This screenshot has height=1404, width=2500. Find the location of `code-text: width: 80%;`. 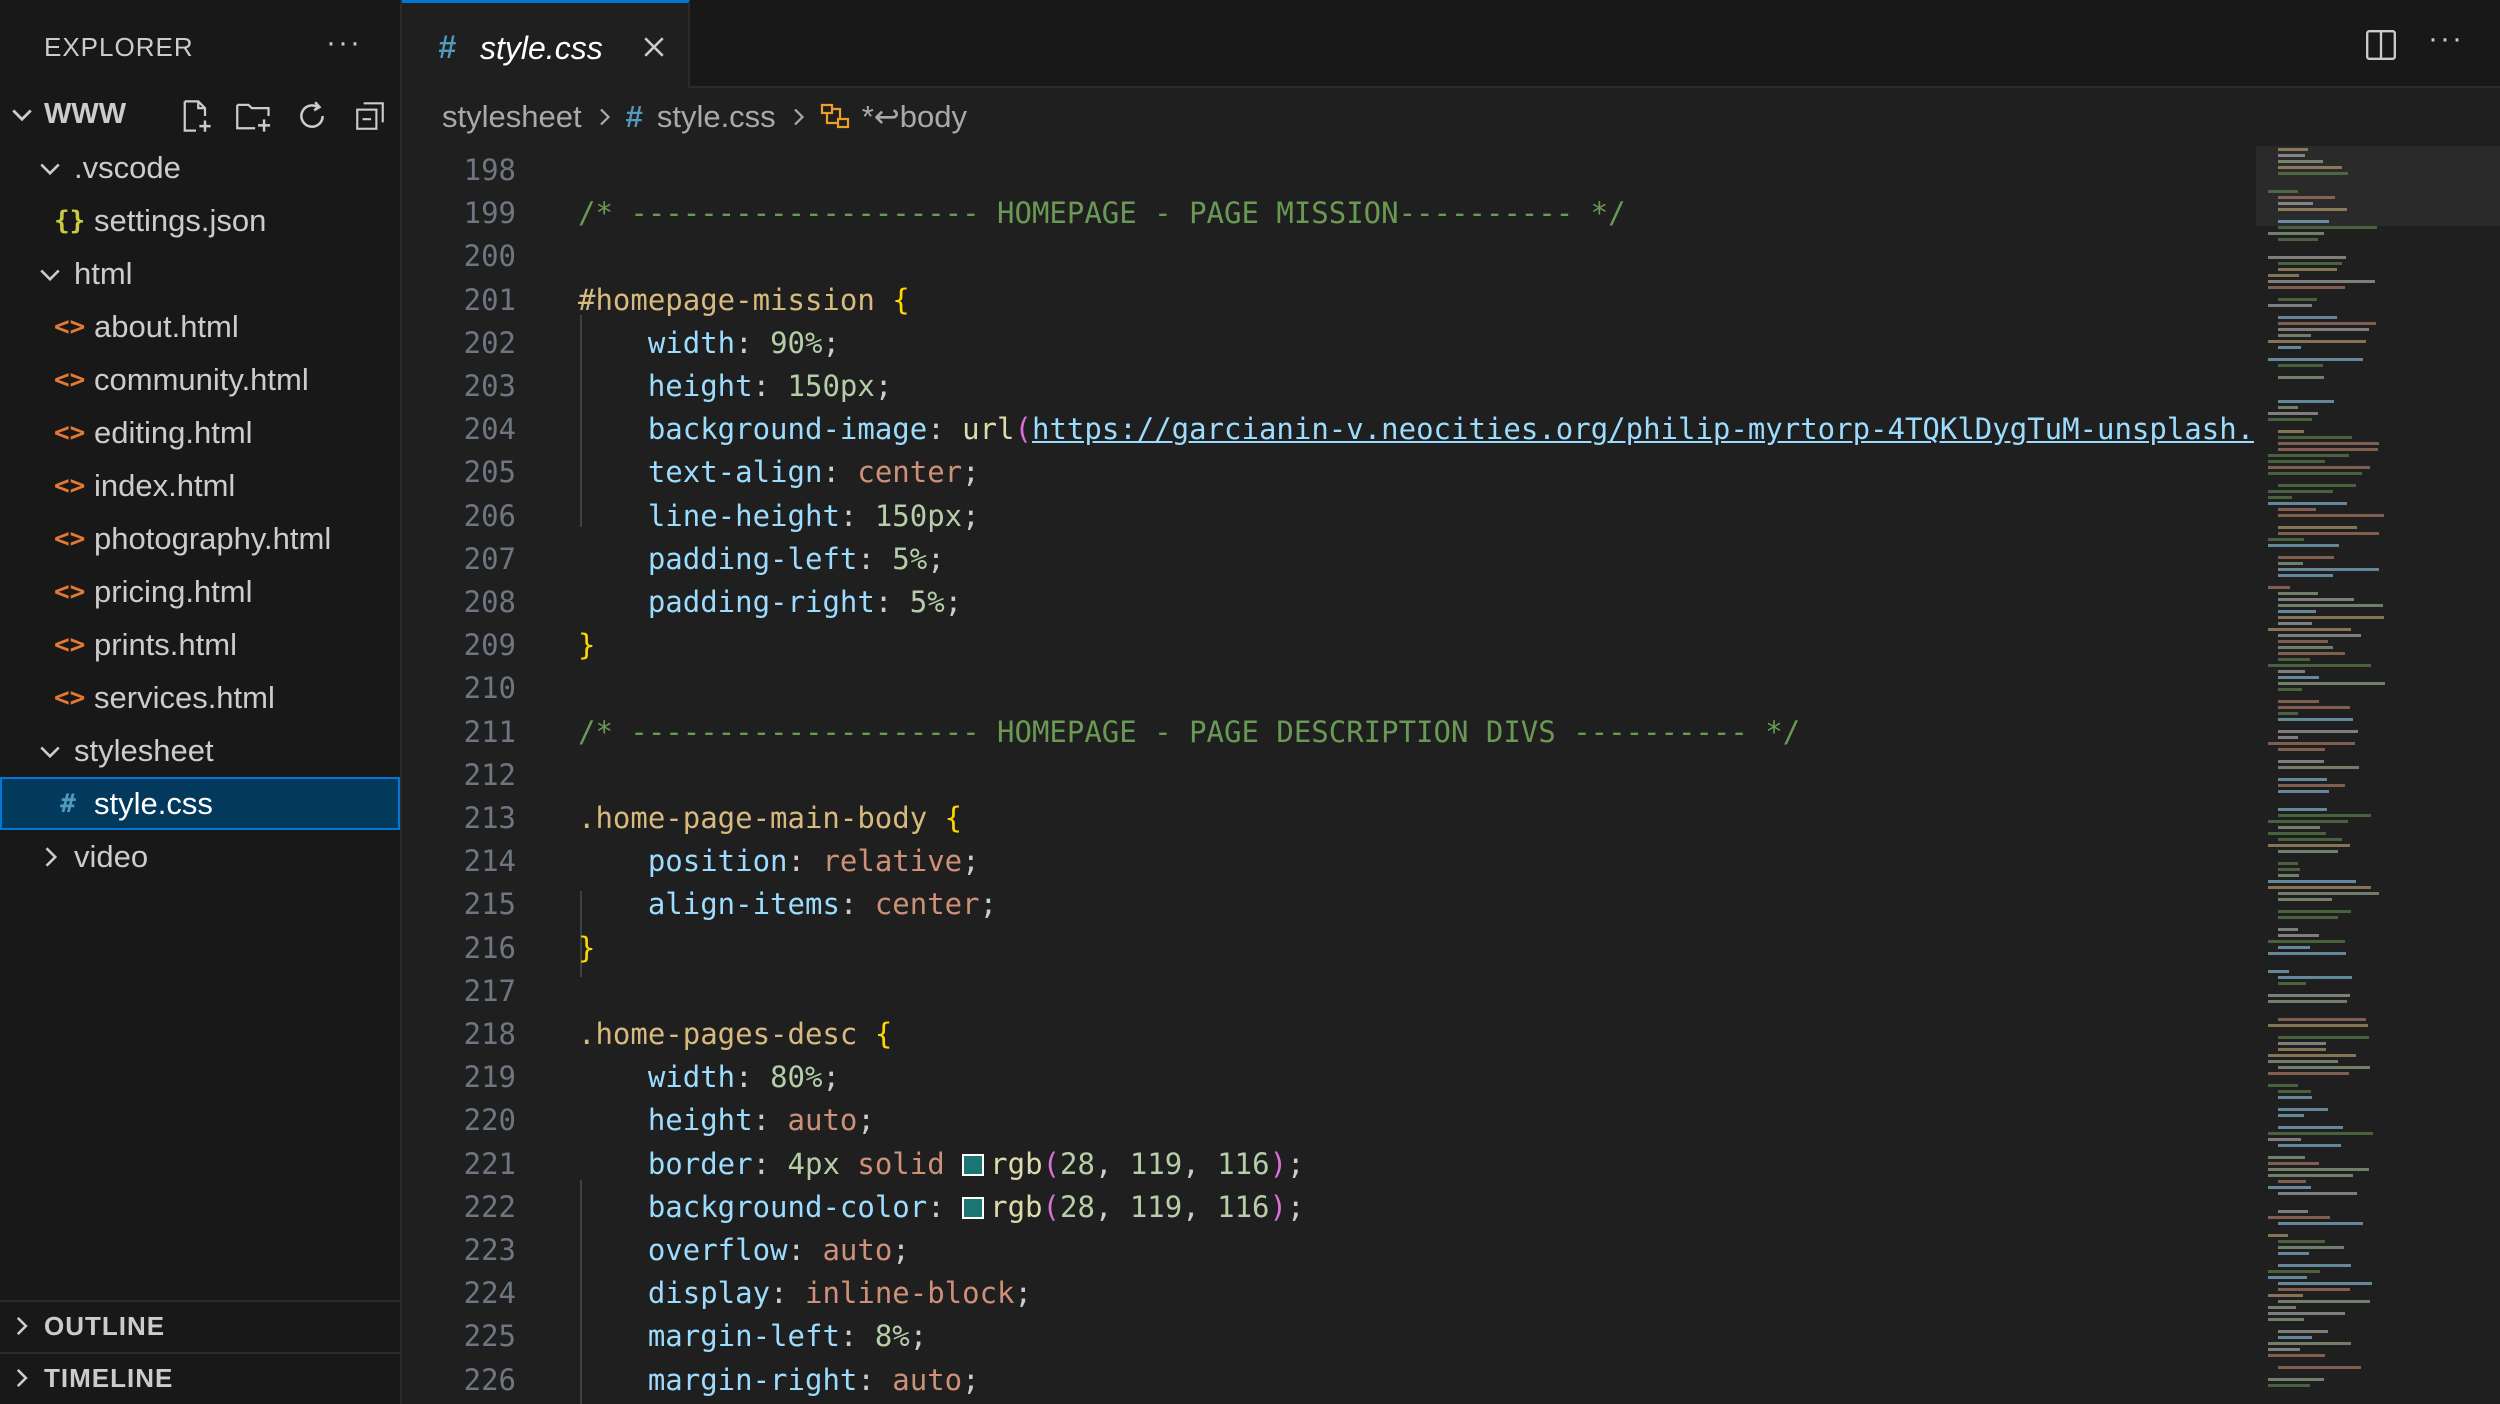

code-text: width: 80%; is located at coordinates (709, 1077).